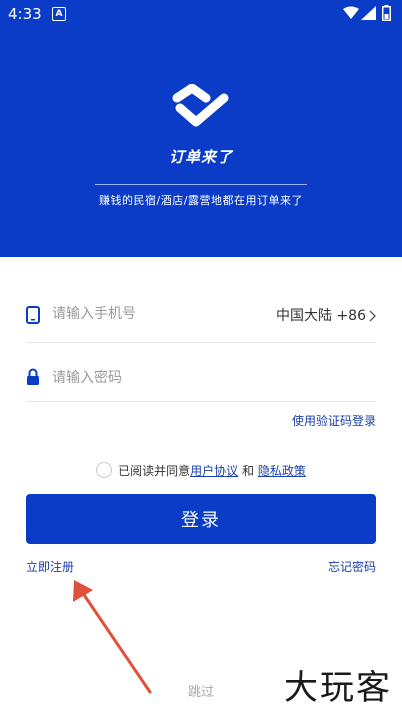 The image size is (402, 716). Describe the element at coordinates (334, 420) in the screenshot. I see `sms-code-login-link: 使用验证码登录` at that location.